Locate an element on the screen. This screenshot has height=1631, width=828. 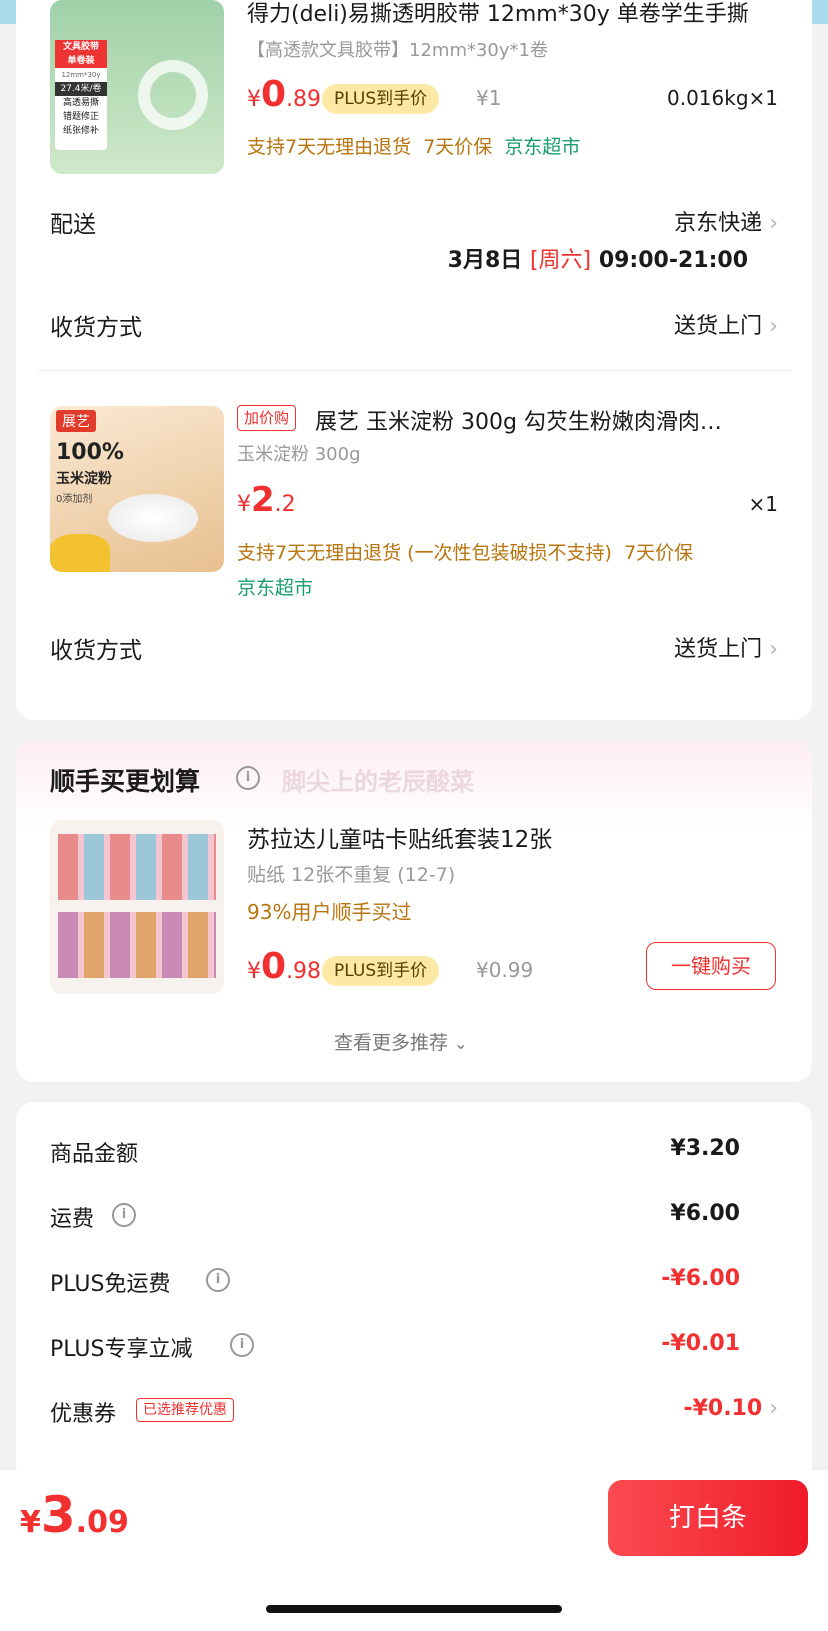
brand-logo: 展艺 is located at coordinates (76, 421).